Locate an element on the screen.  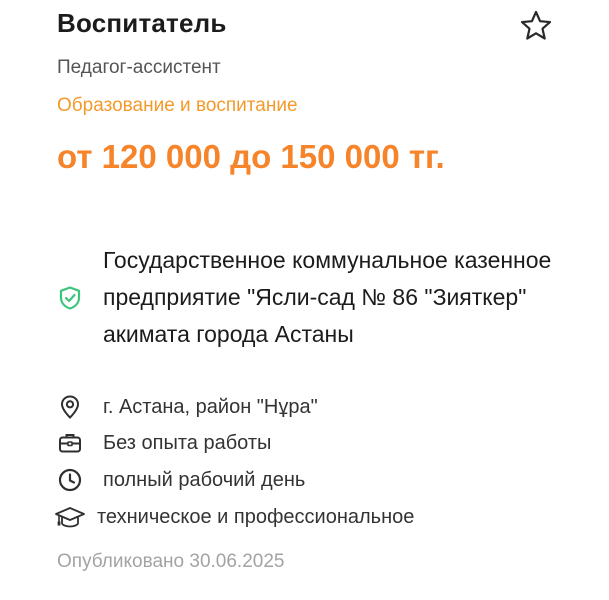
schedule-text: полный рабочий день is located at coordinates (204, 479).